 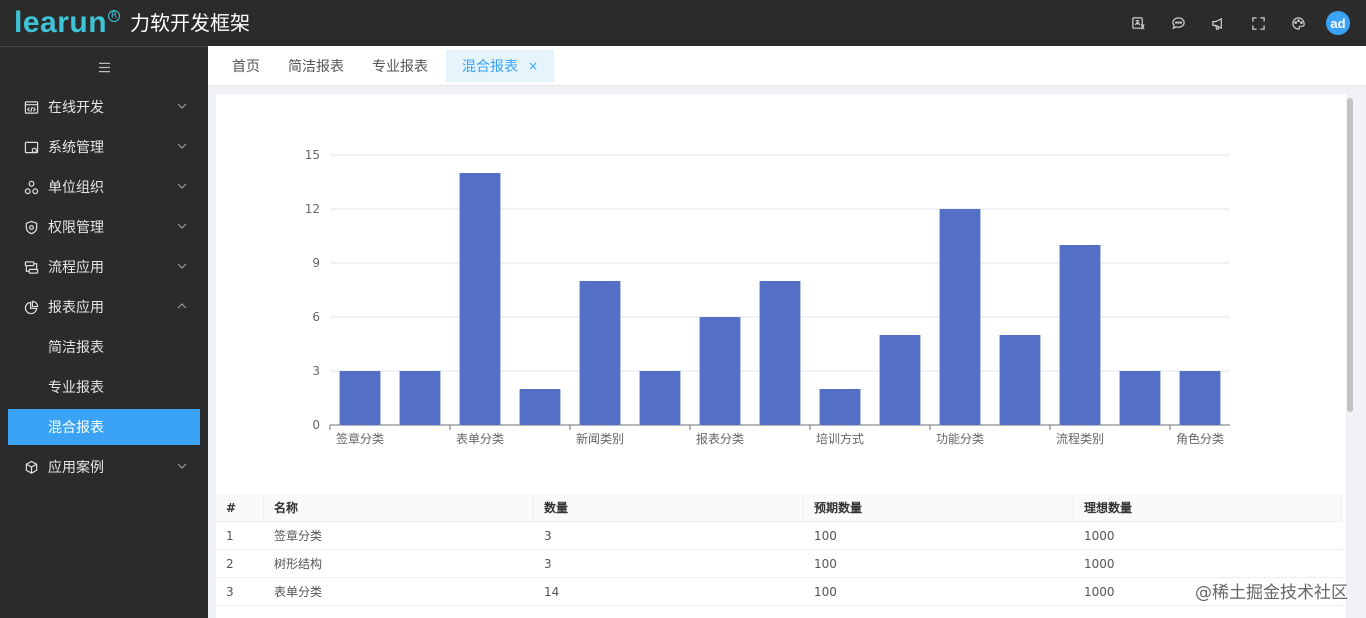 What do you see at coordinates (76, 308) in the screenshot?
I see `sidebar-item-label: 报表应用` at bounding box center [76, 308].